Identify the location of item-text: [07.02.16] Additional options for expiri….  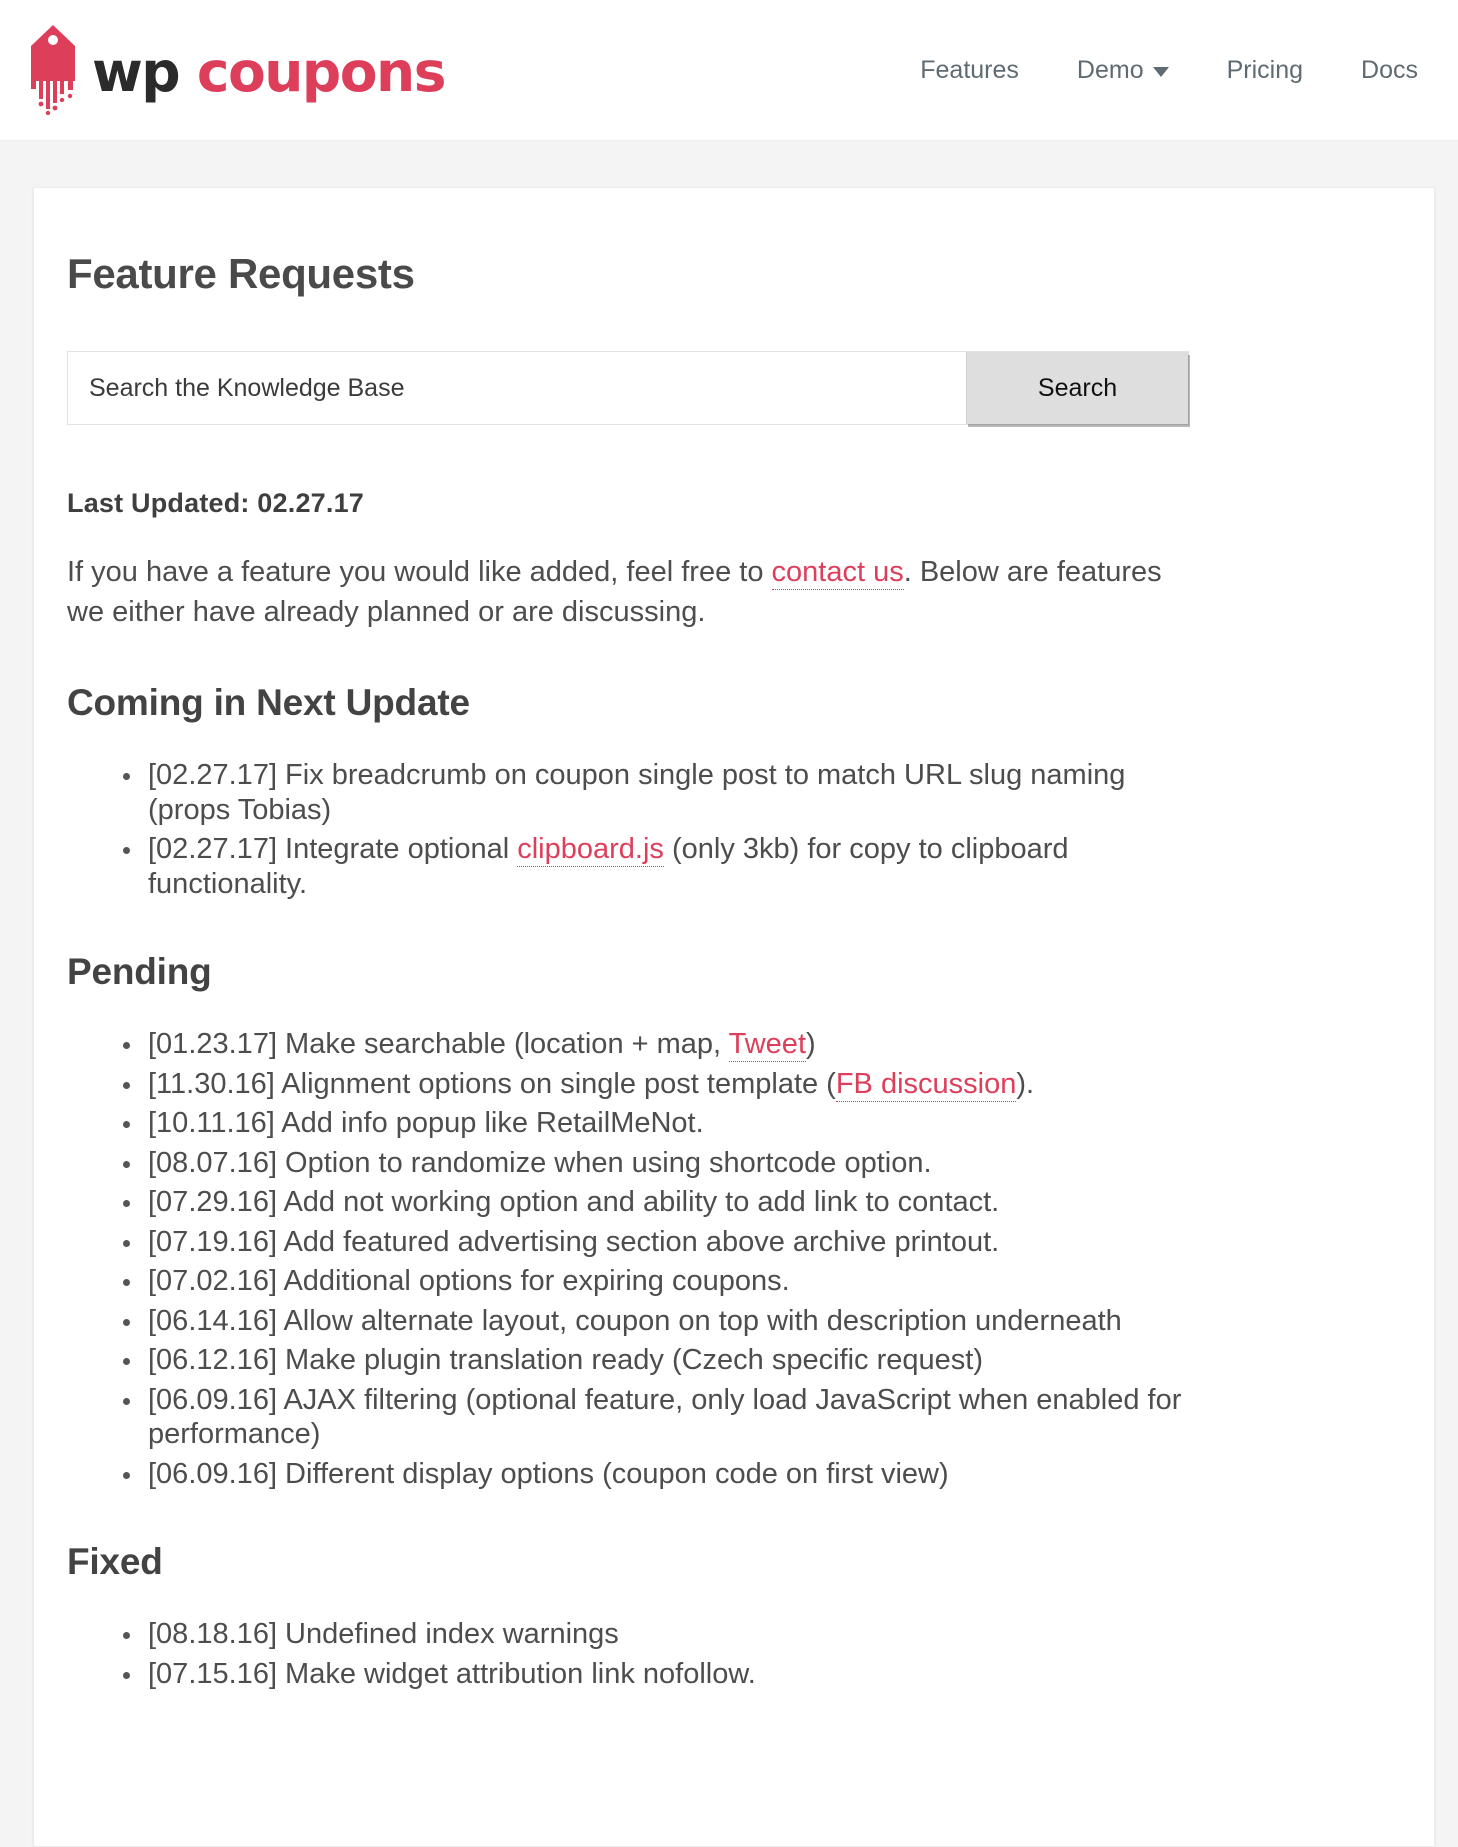
(469, 1281).